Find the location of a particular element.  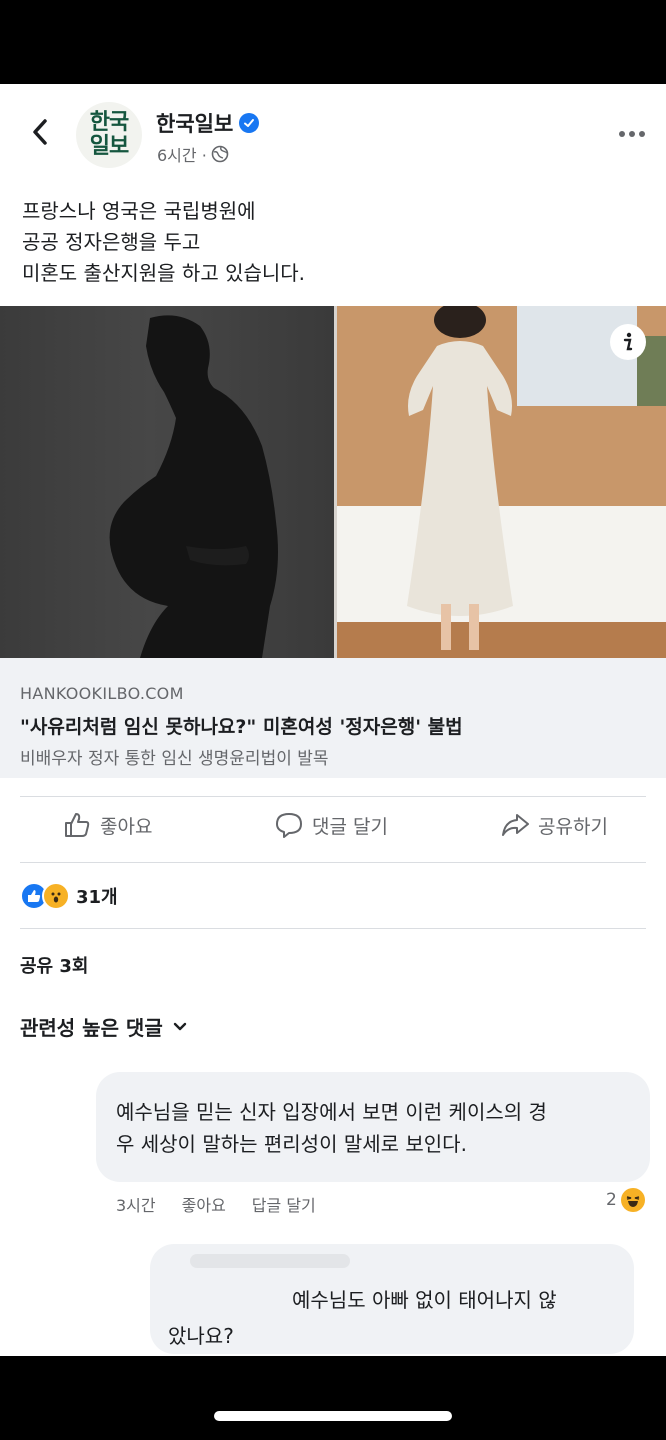

comment-reaction-count: 2 is located at coordinates (611, 1200).